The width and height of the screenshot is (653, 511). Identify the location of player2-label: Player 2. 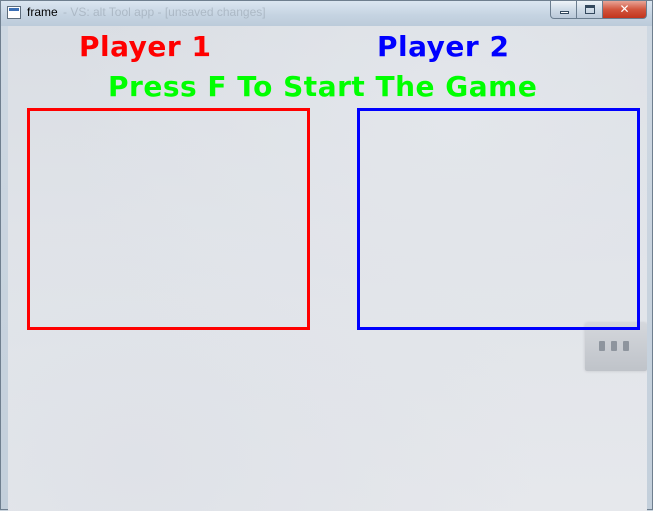
(443, 46).